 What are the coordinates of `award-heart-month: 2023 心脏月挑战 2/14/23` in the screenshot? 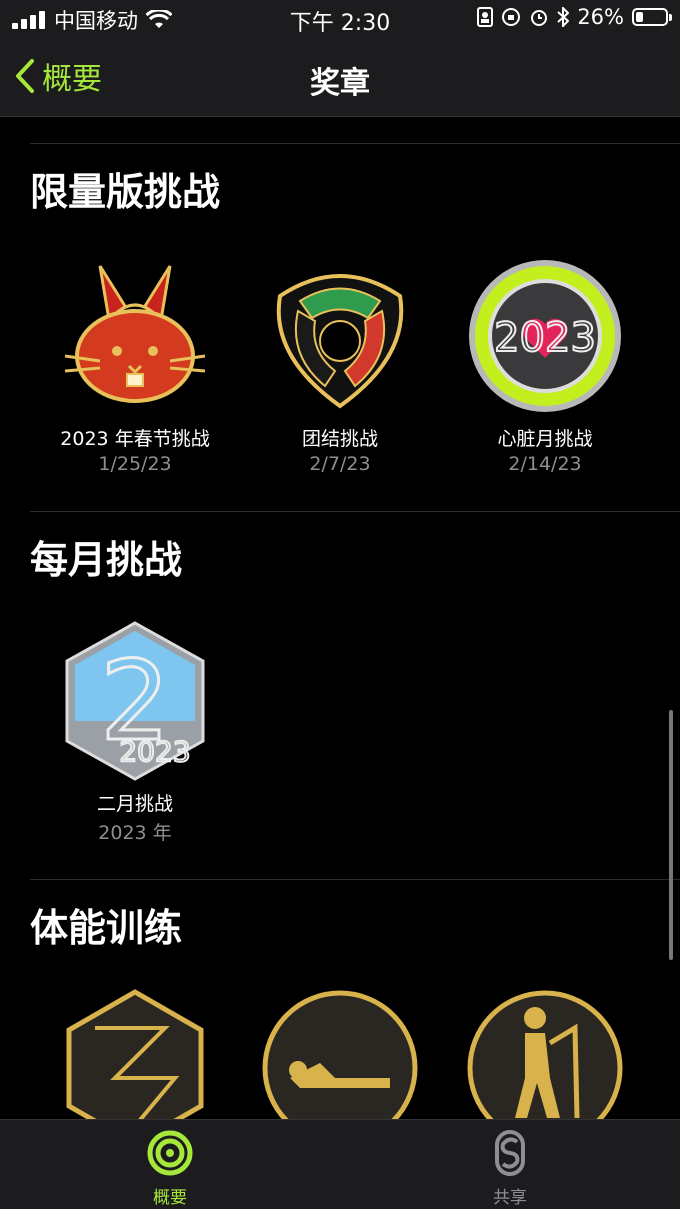 It's located at (545, 365).